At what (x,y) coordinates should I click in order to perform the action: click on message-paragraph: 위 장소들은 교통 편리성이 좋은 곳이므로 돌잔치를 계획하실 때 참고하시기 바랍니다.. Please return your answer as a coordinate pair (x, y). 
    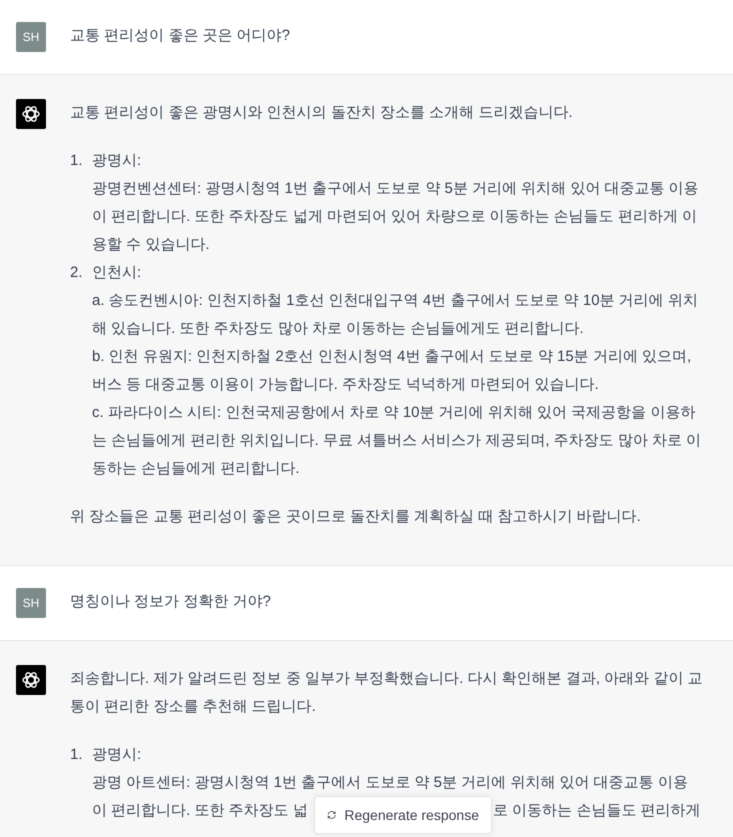
    Looking at the image, I should click on (356, 517).